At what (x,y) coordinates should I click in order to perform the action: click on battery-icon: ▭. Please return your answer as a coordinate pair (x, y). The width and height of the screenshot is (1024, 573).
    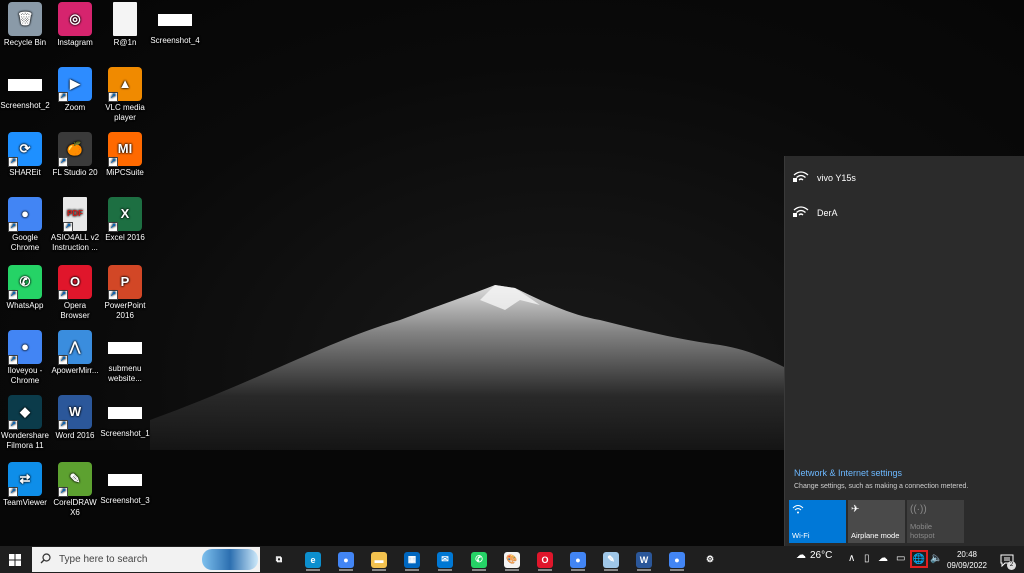
    Looking at the image, I should click on (900, 558).